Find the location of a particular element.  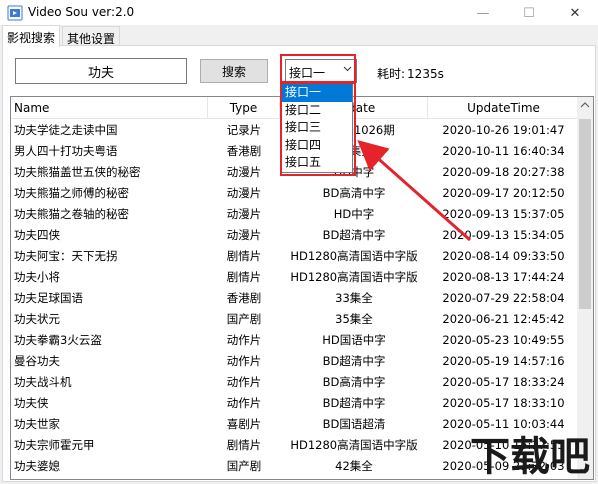

tab-other-settings: 其他设置 is located at coordinates (91, 36).